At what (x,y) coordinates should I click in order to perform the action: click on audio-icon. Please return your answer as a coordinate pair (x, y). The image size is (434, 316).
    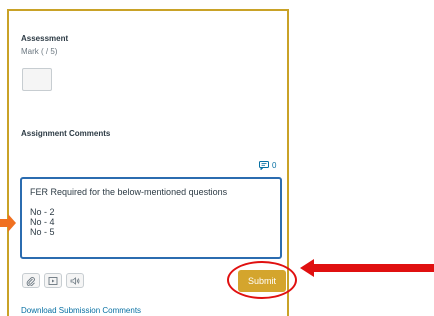
    Looking at the image, I should click on (75, 280).